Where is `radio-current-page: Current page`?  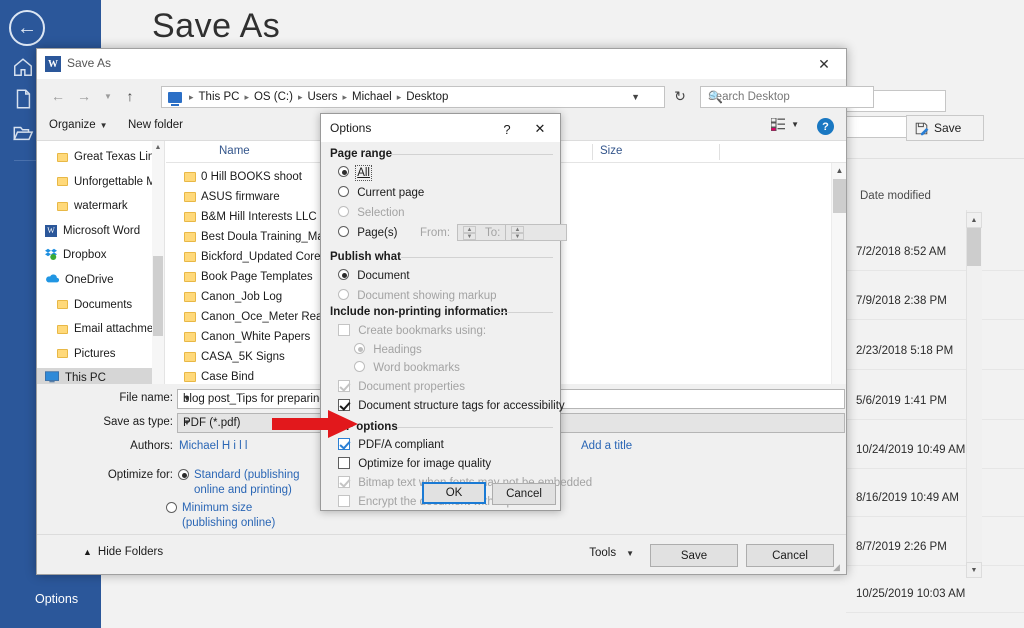 radio-current-page: Current page is located at coordinates (381, 192).